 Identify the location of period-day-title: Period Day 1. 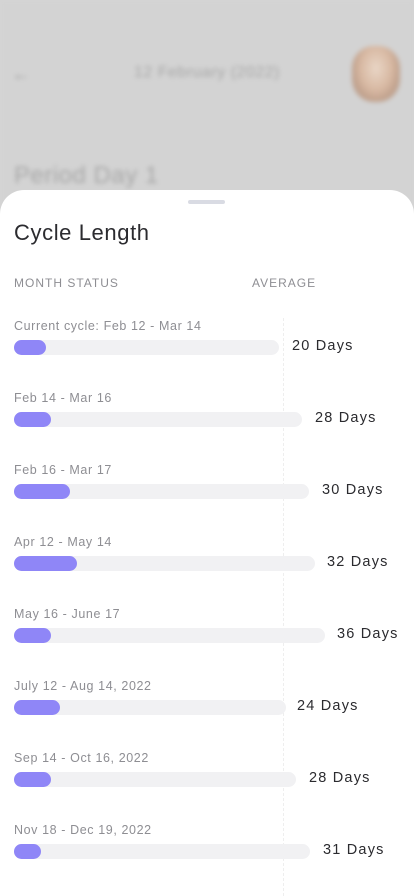
(86, 175).